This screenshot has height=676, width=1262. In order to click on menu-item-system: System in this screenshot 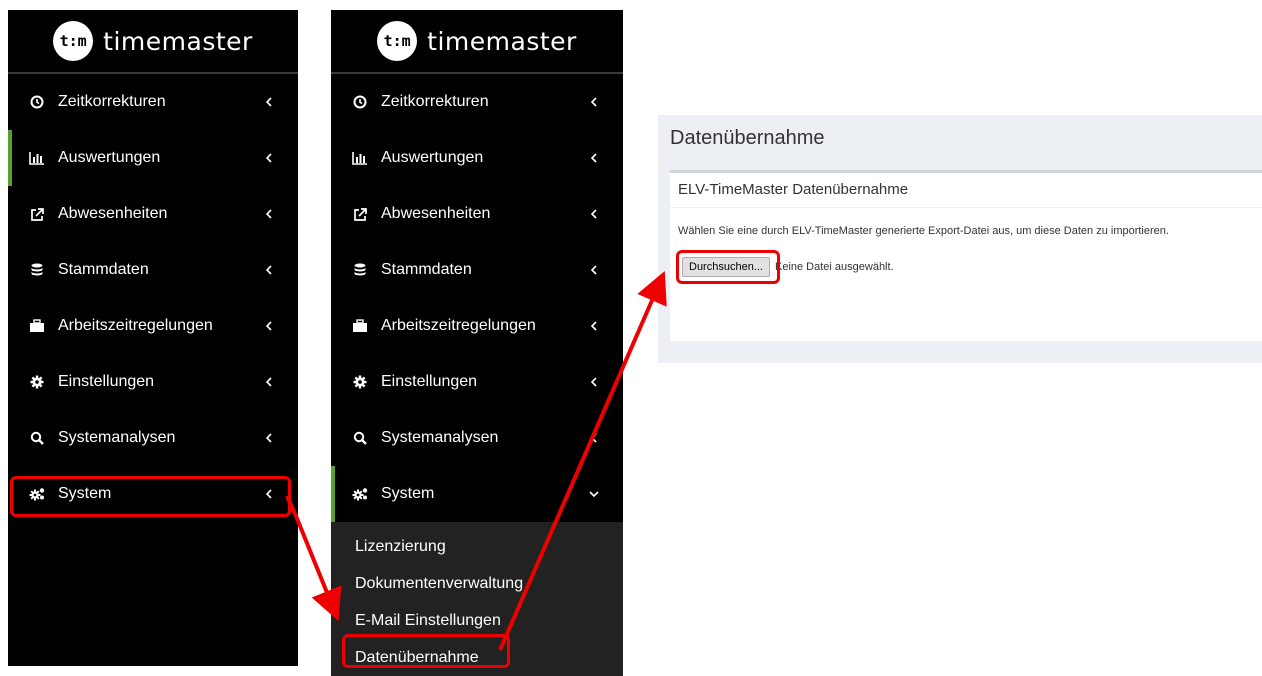, I will do `click(477, 494)`.